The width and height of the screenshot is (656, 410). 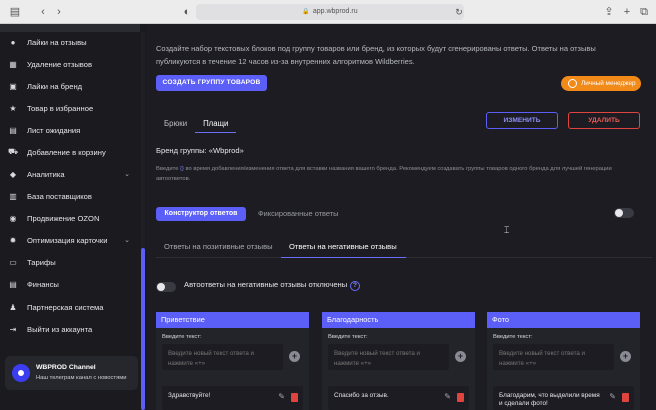 What do you see at coordinates (59, 196) in the screenshot?
I see `sidebar-item-label: База поставщиков` at bounding box center [59, 196].